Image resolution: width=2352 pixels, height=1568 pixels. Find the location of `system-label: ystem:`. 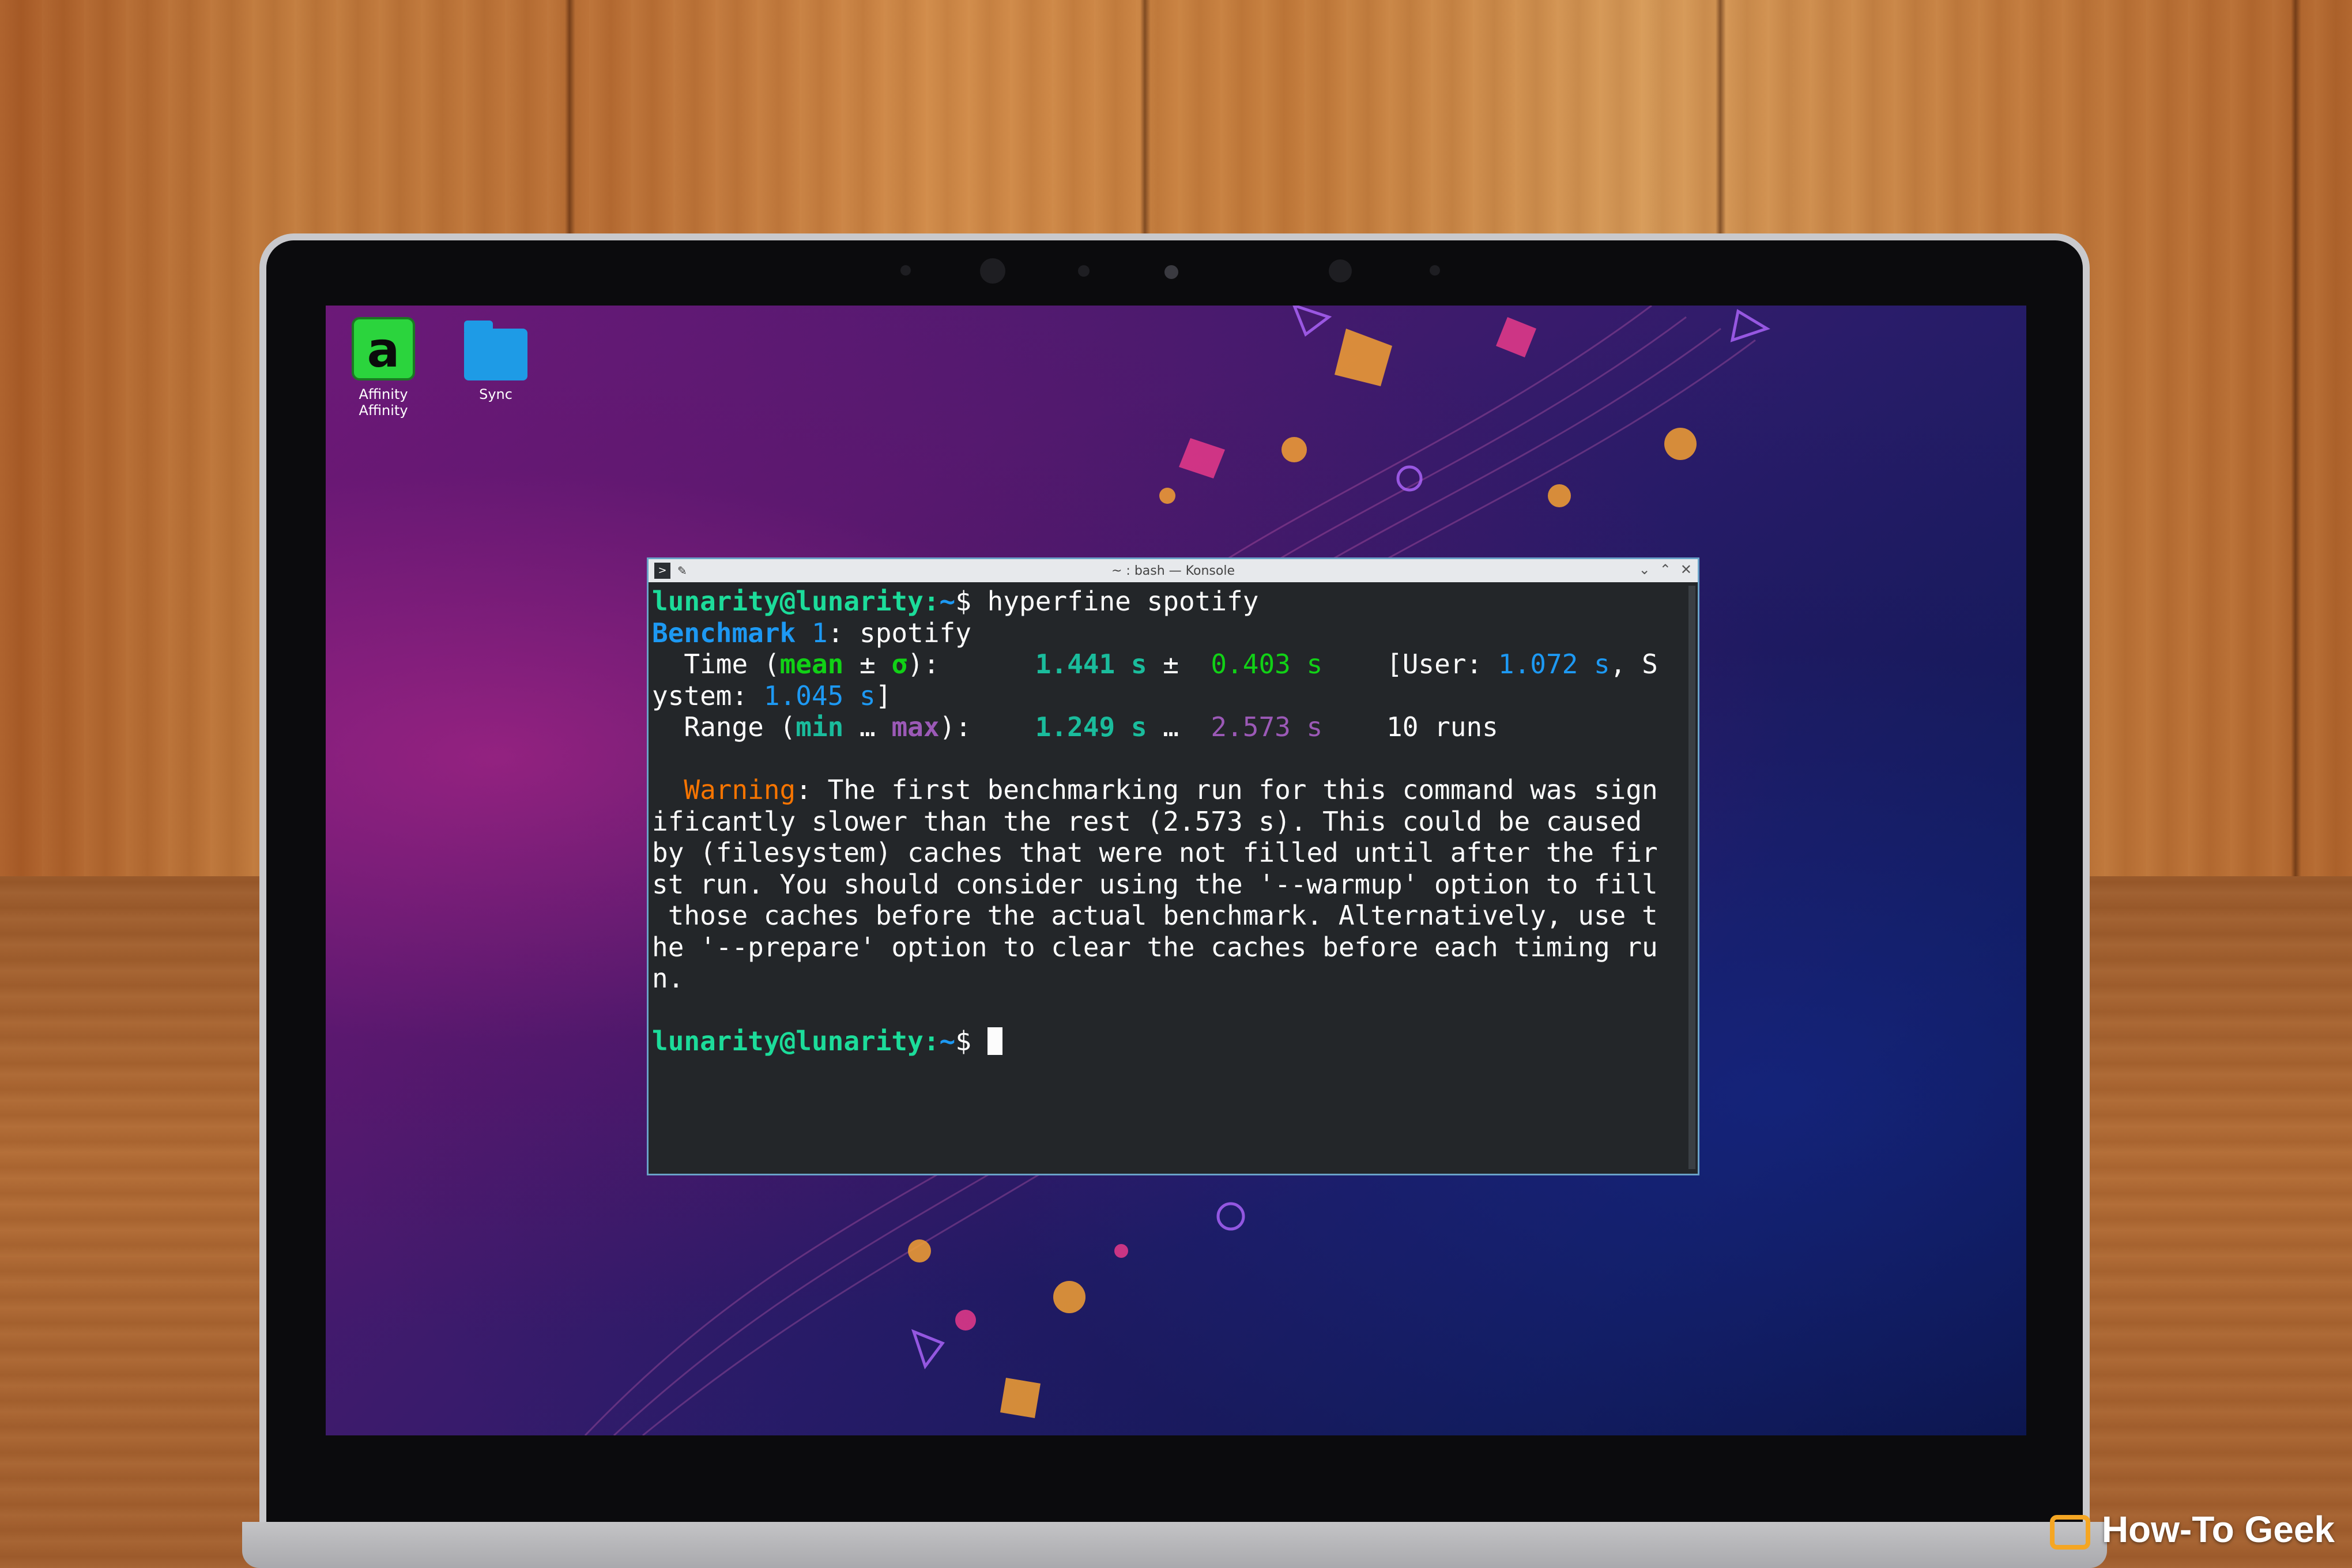

system-label: ystem: is located at coordinates (708, 695).